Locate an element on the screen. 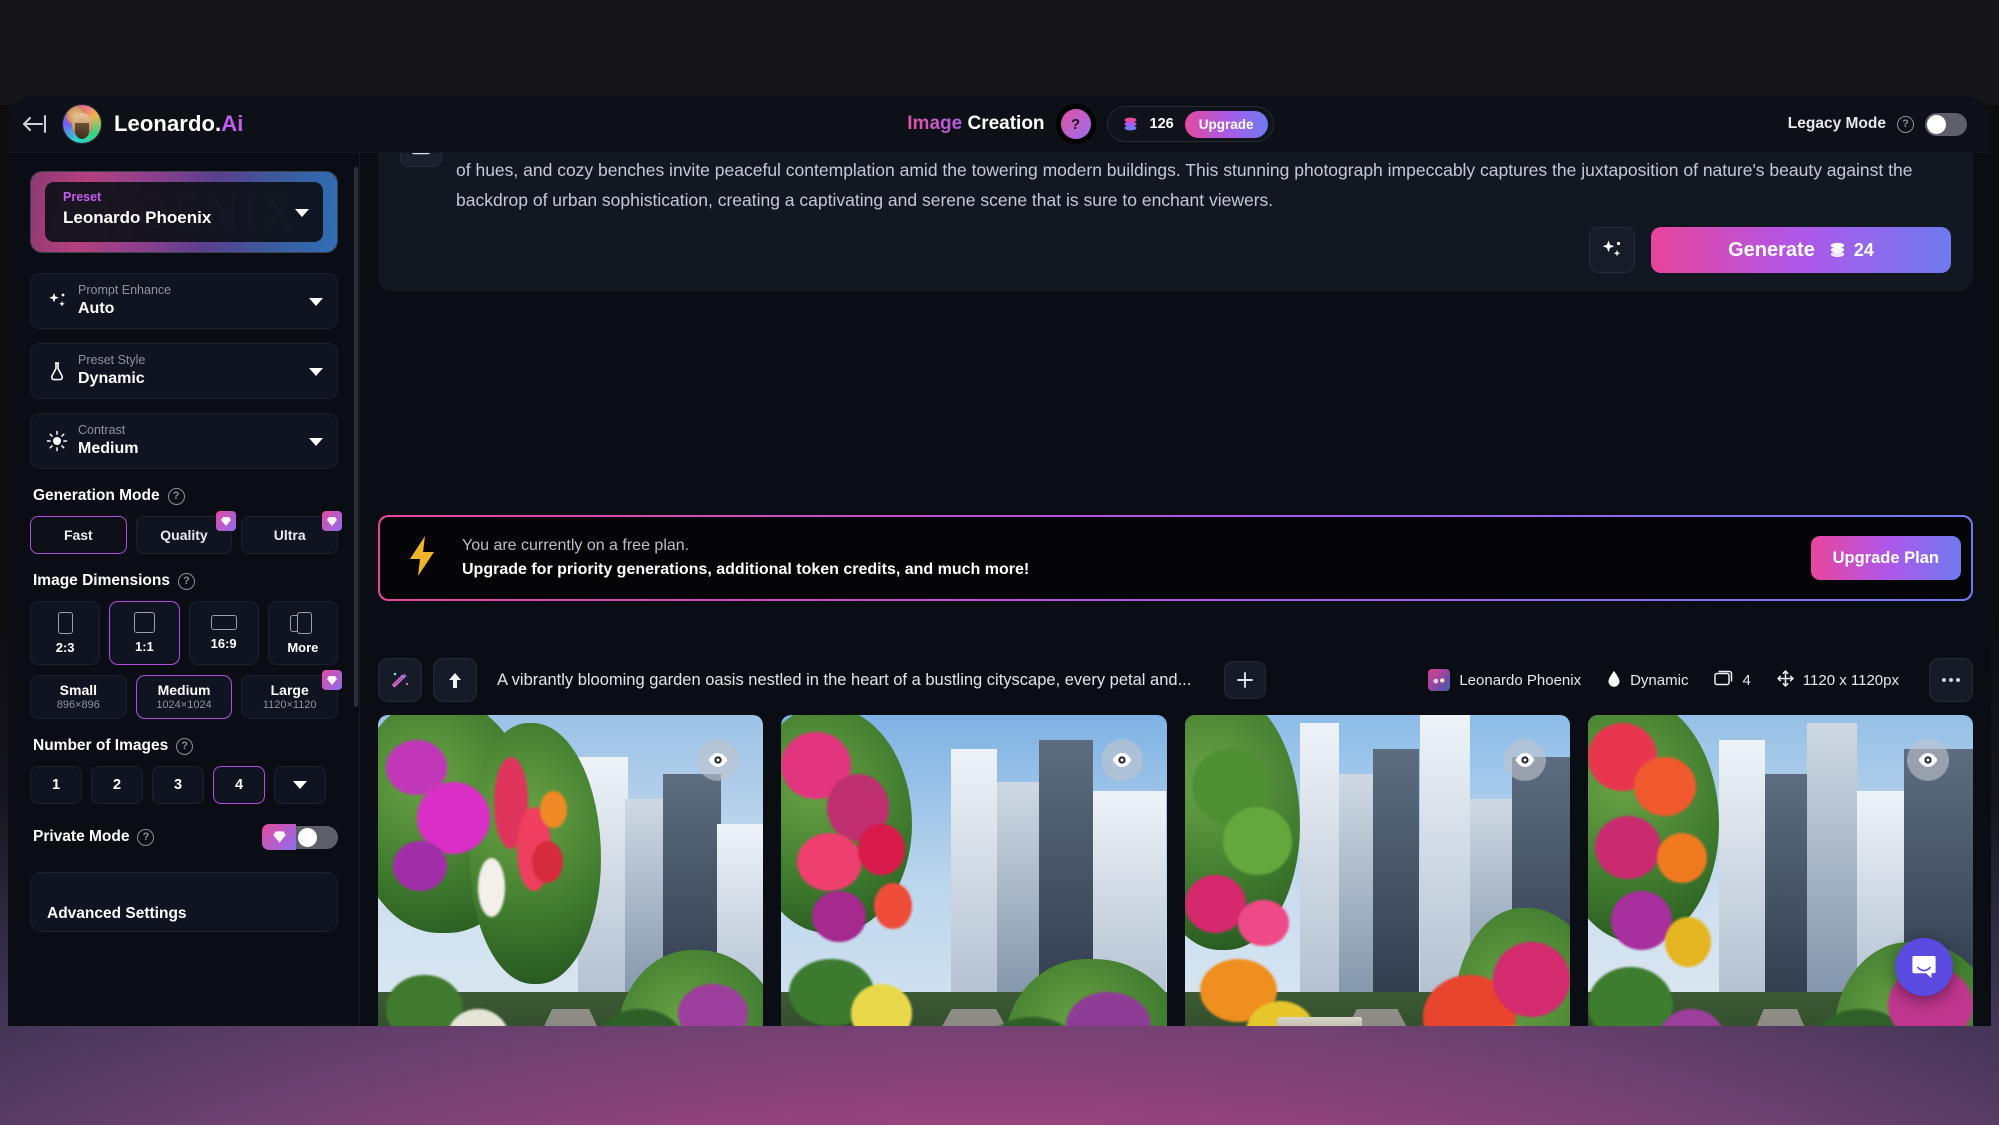  prompt-magic-button is located at coordinates (1612, 250).